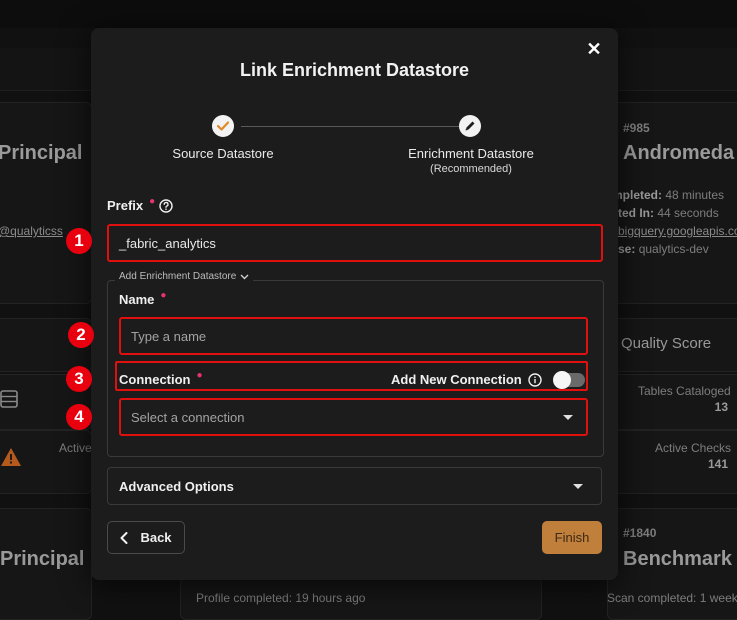  Describe the element at coordinates (680, 153) in the screenshot. I see `background-title-right-top: Andromeda C` at that location.